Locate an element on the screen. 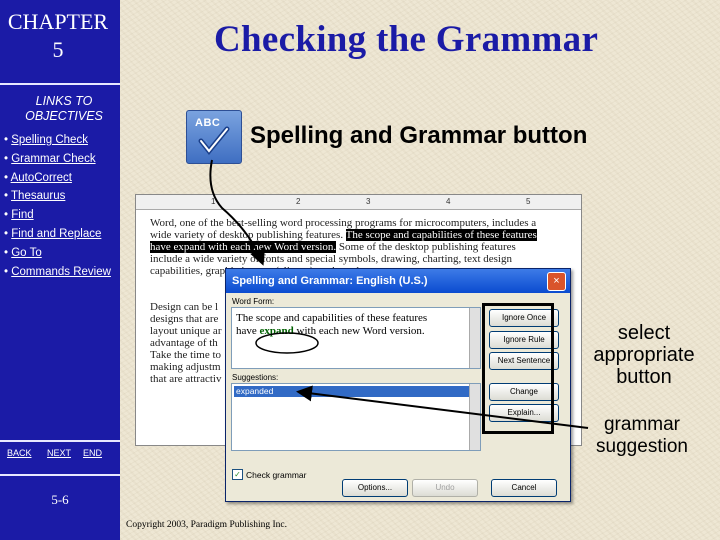 The width and height of the screenshot is (720, 540). note-line: select is located at coordinates (644, 333).